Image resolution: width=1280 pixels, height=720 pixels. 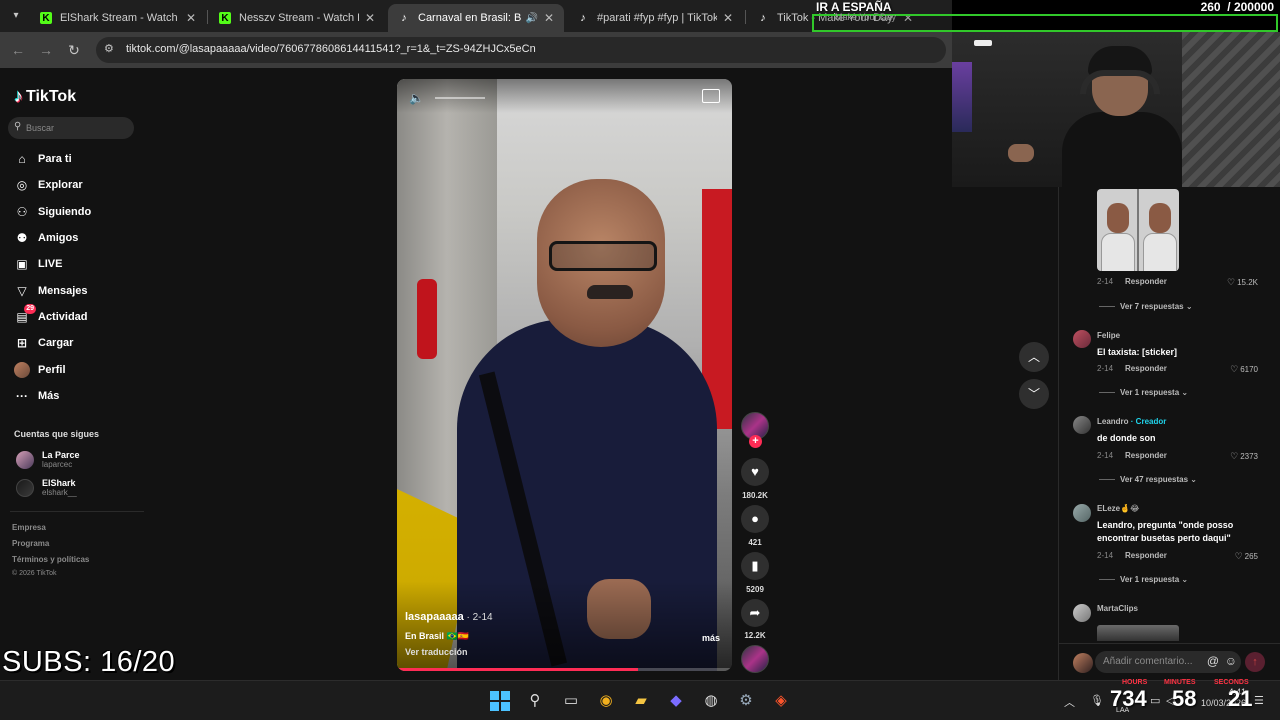 What do you see at coordinates (755, 566) in the screenshot?
I see `bookmark-icon: ▮` at bounding box center [755, 566].